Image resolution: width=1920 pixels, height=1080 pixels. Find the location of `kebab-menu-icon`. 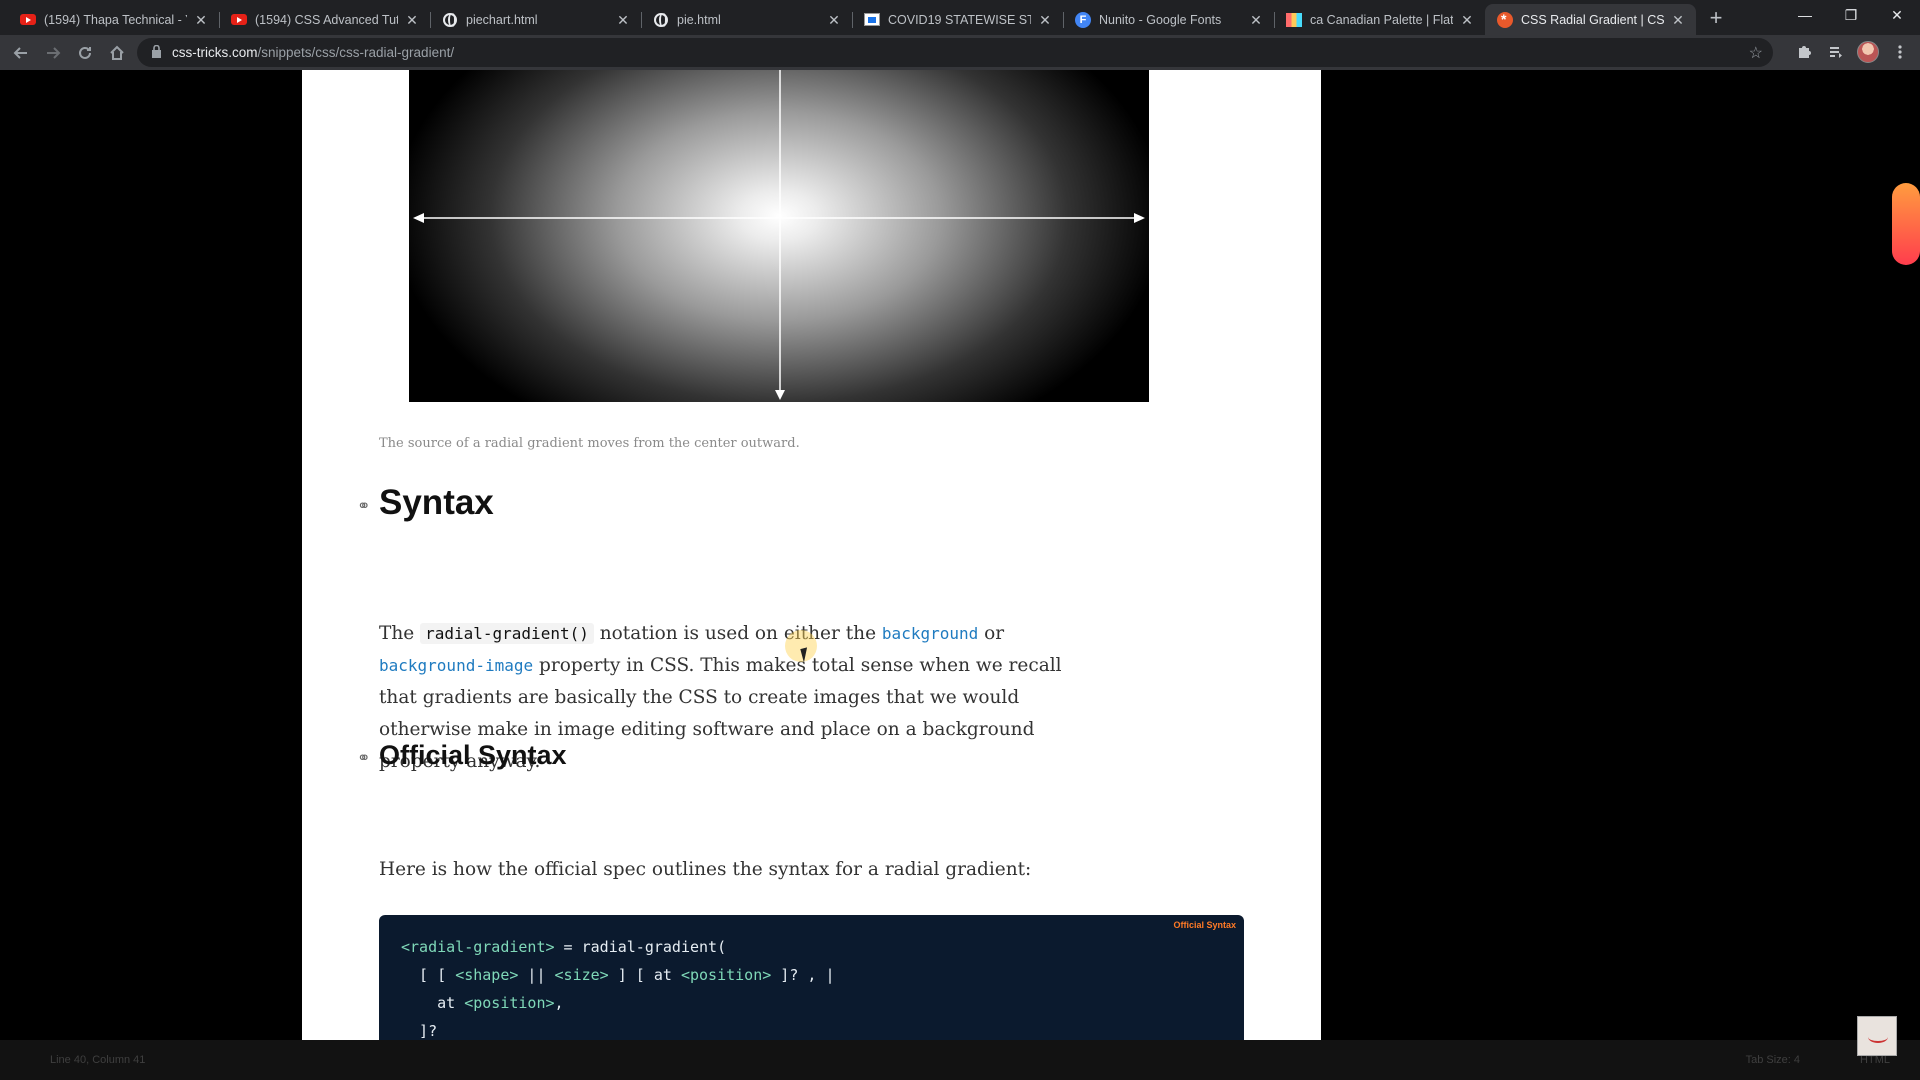

kebab-menu-icon is located at coordinates (1900, 52).